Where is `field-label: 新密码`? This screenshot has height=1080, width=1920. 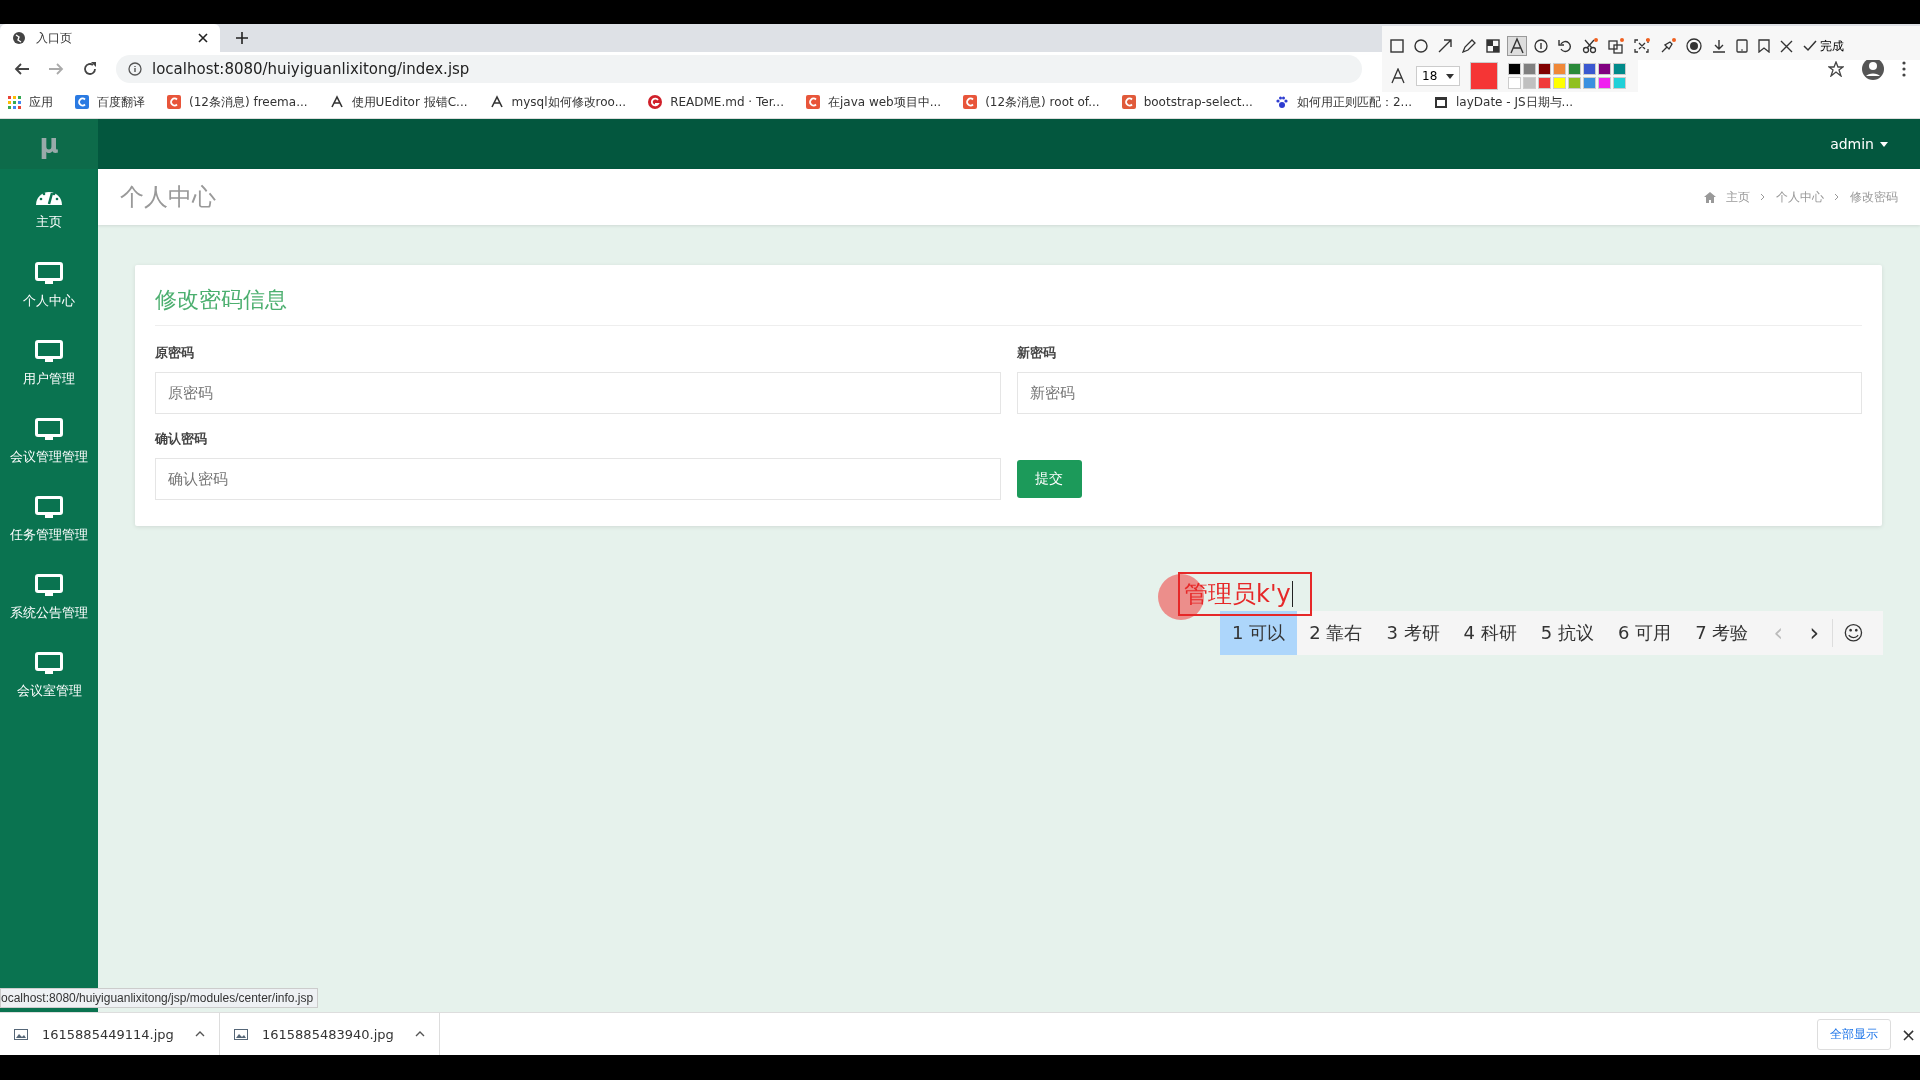
field-label: 新密码 is located at coordinates (1036, 353).